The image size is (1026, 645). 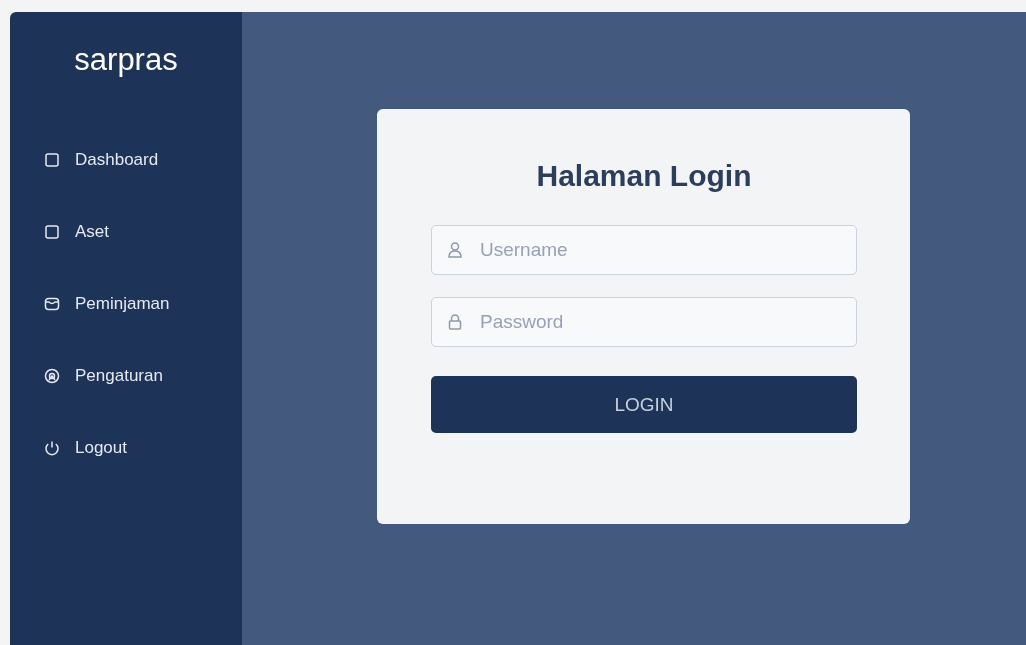 I want to click on app-logo: sarpras, so click(x=126, y=60).